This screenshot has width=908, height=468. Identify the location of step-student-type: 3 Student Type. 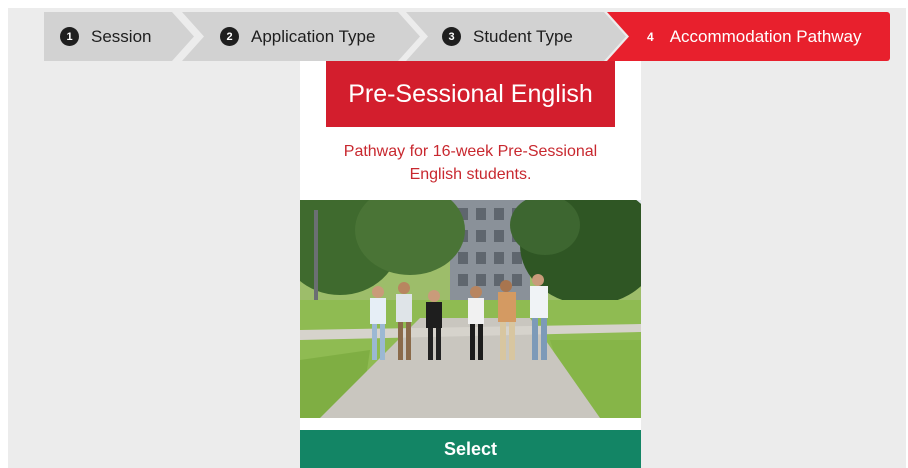
(516, 36).